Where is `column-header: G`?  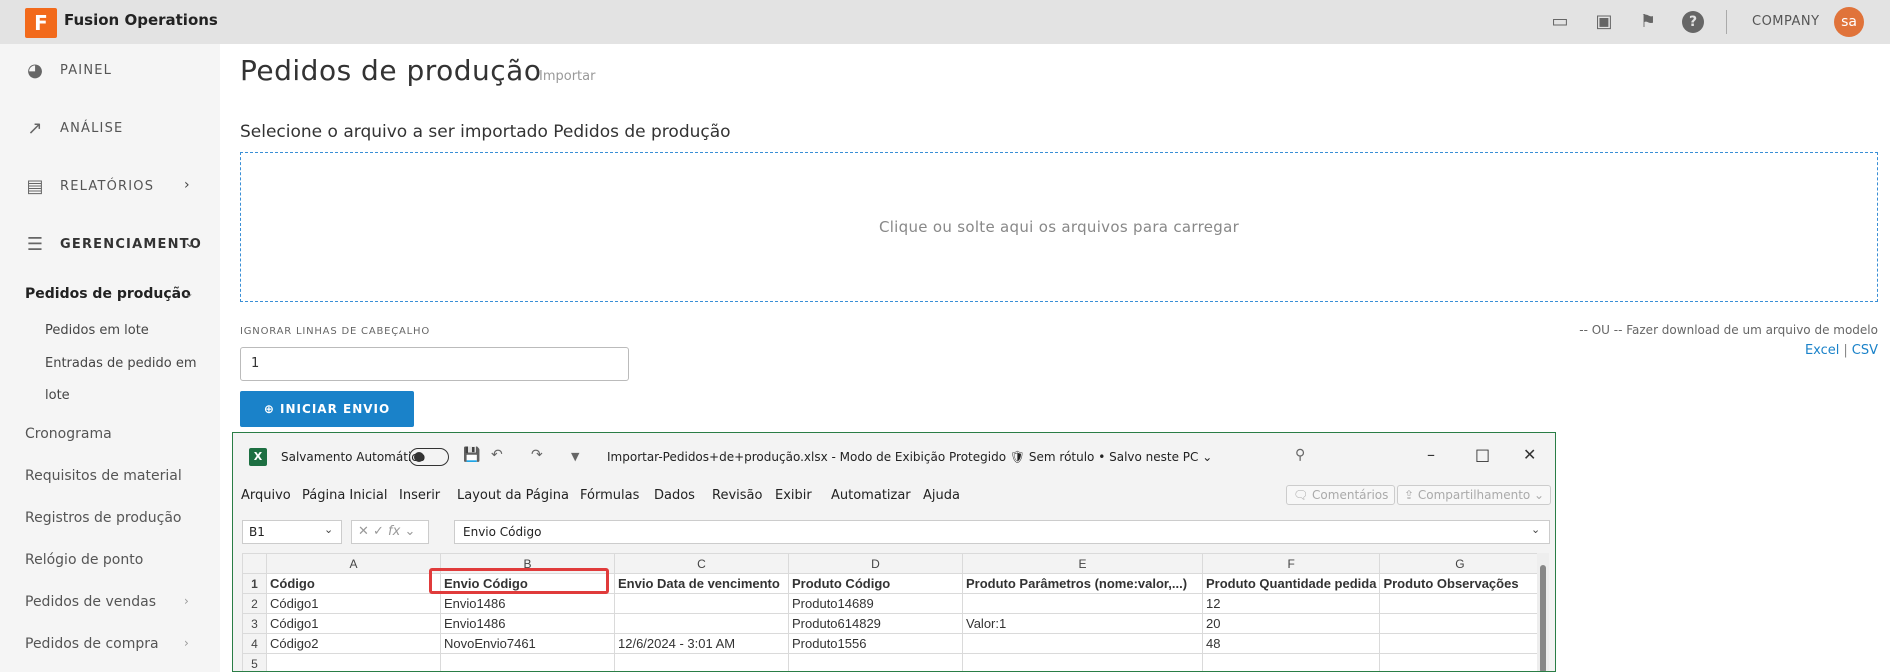
column-header: G is located at coordinates (1460, 563).